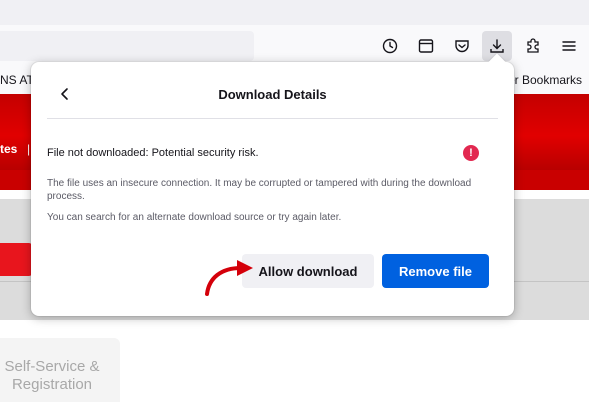 This screenshot has height=402, width=589. I want to click on site-nav-fragment: tes, so click(8, 149).